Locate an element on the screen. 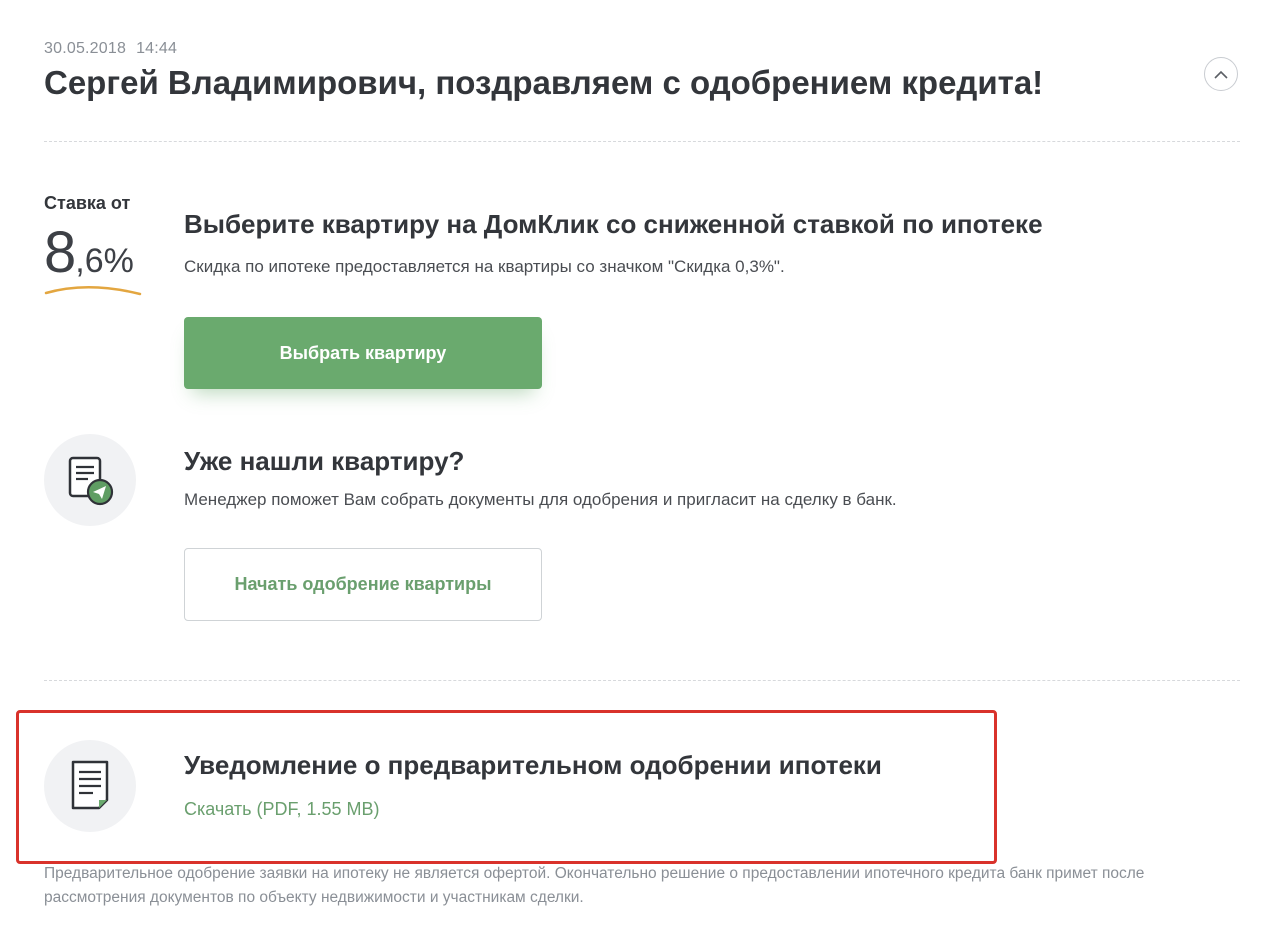 The height and width of the screenshot is (949, 1280). message-time: 14:44 is located at coordinates (157, 48).